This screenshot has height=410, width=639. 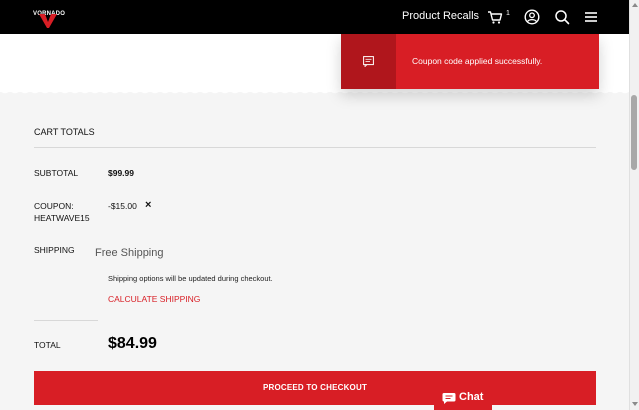 I want to click on chat-label: Chat, so click(x=471, y=397).